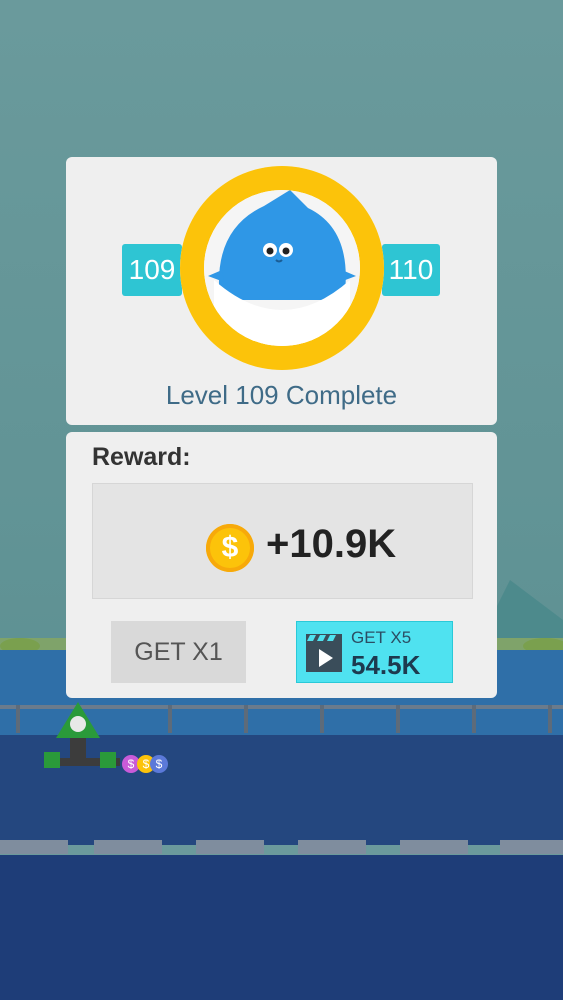  I want to click on reward-amount: +10.9K, so click(331, 544).